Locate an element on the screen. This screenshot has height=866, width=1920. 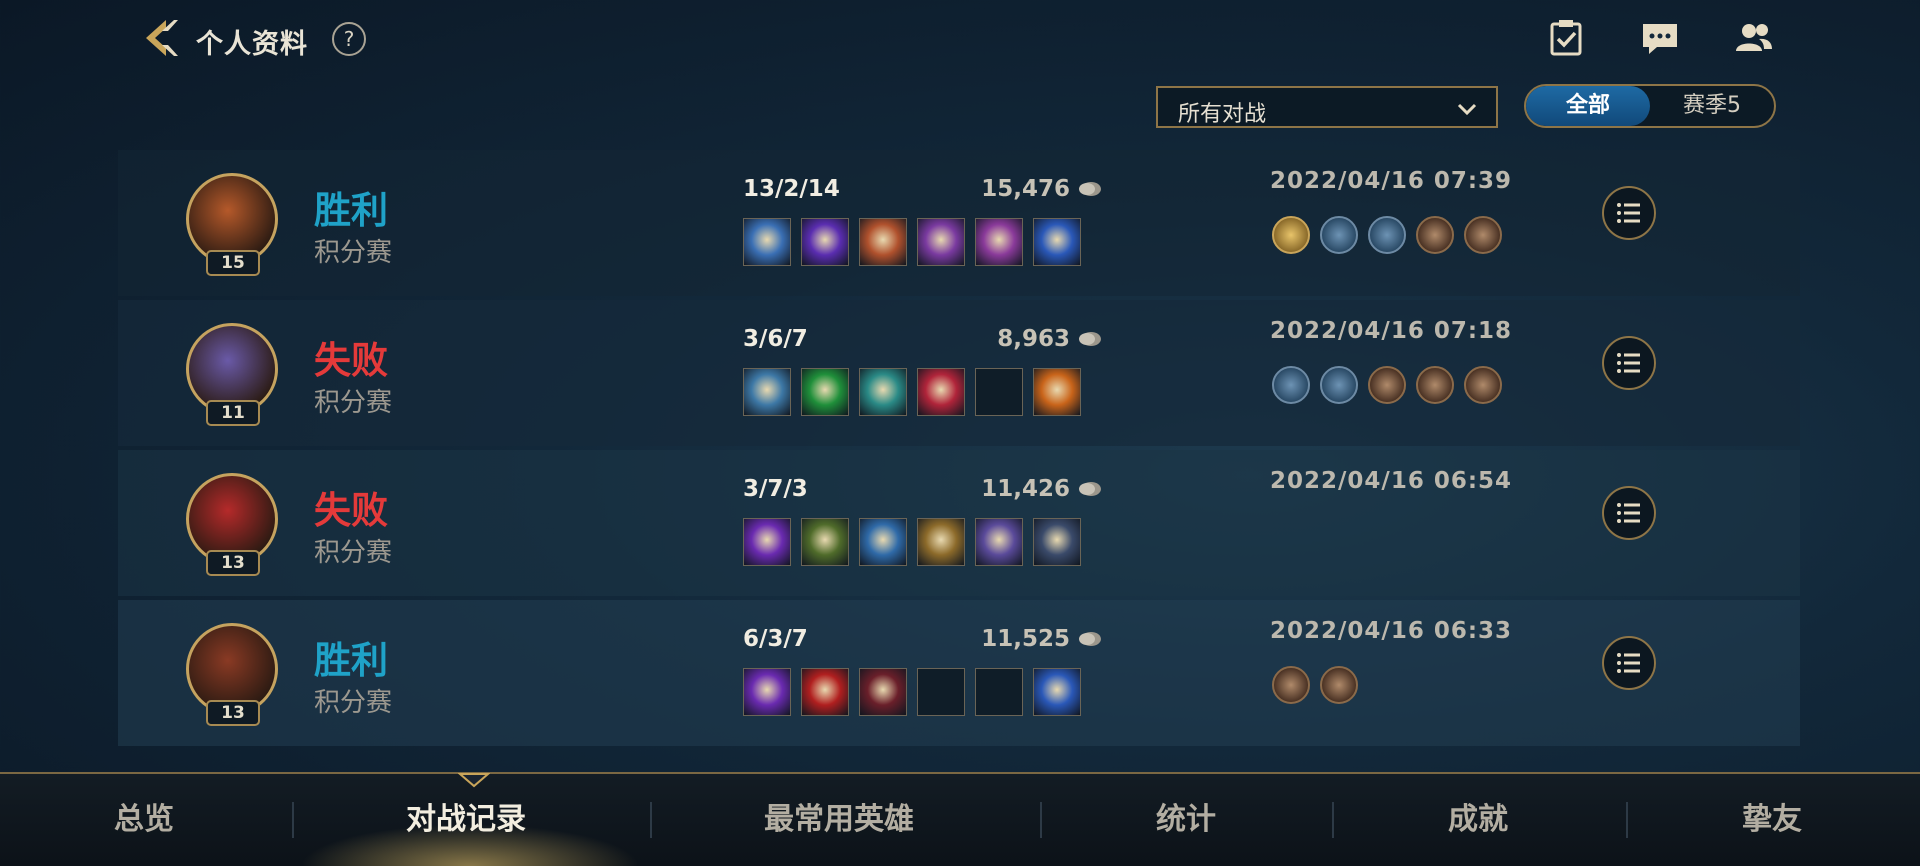
kda-score: 13/2/14 is located at coordinates (791, 189).